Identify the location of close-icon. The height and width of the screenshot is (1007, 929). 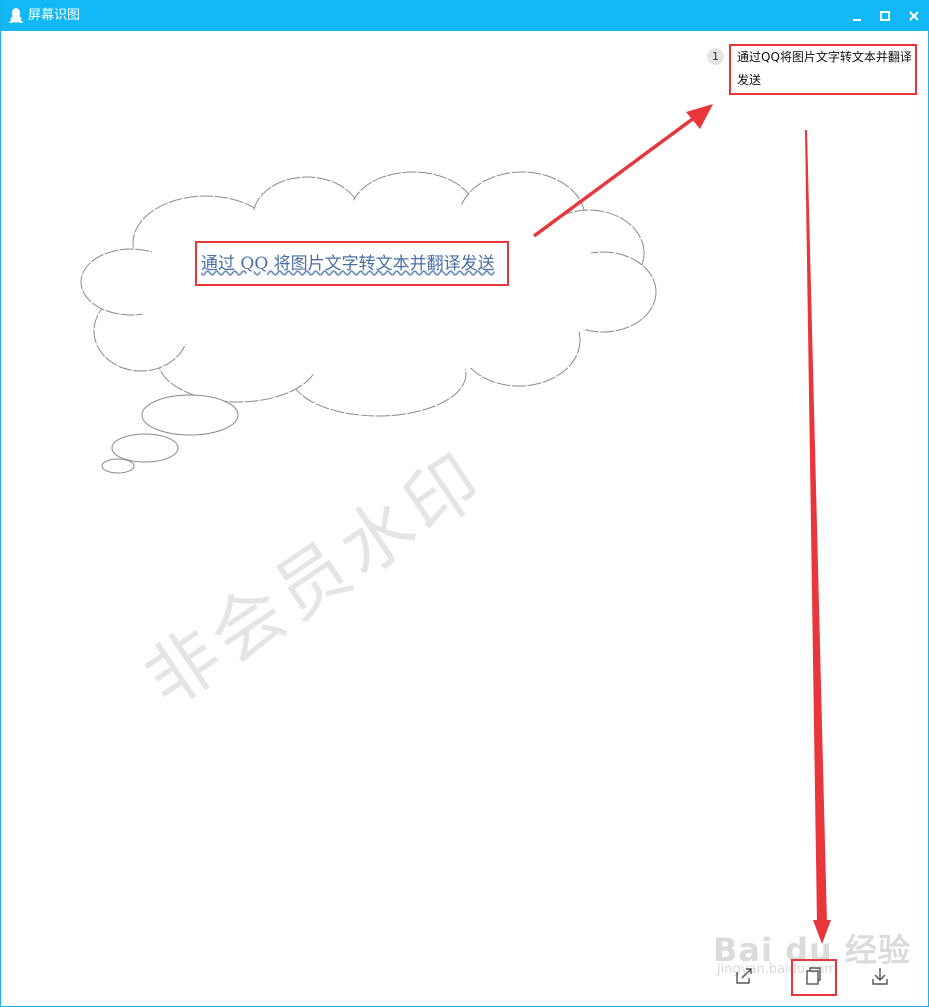
(914, 16).